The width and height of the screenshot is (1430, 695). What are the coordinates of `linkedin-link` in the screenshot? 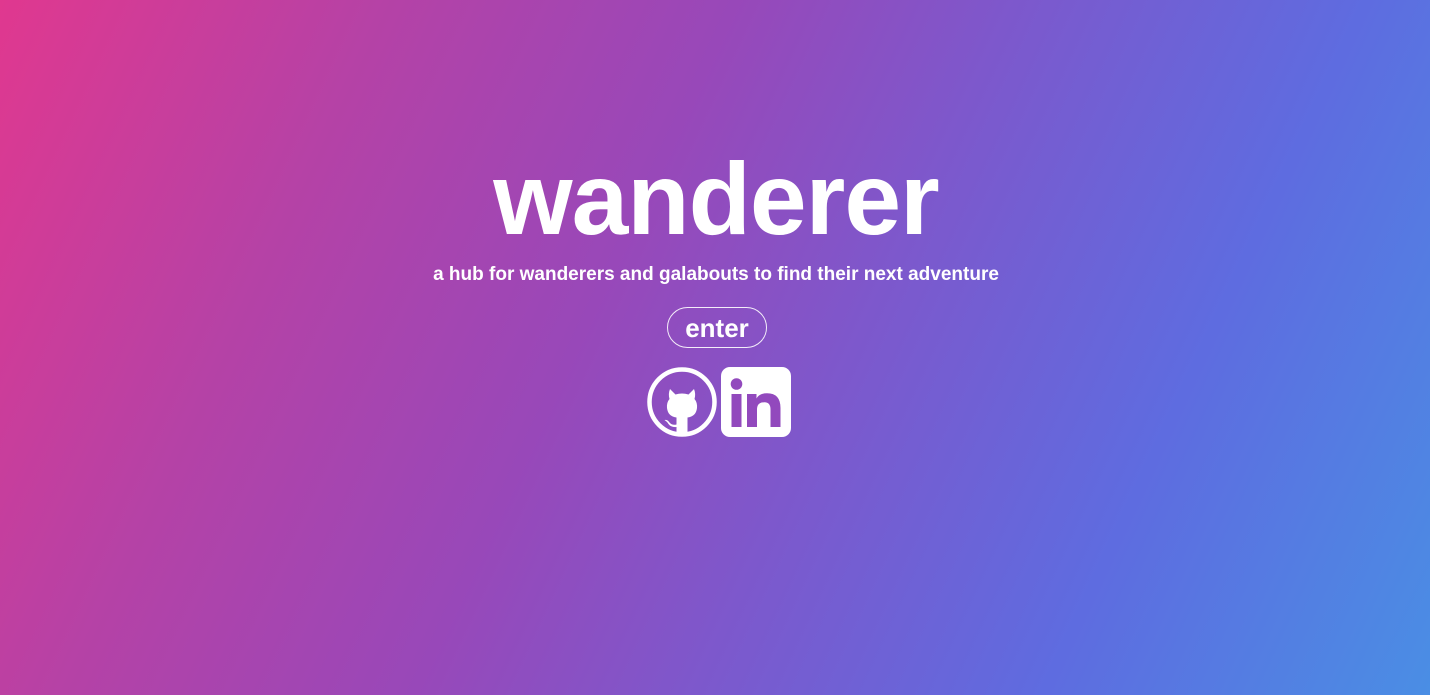 It's located at (756, 402).